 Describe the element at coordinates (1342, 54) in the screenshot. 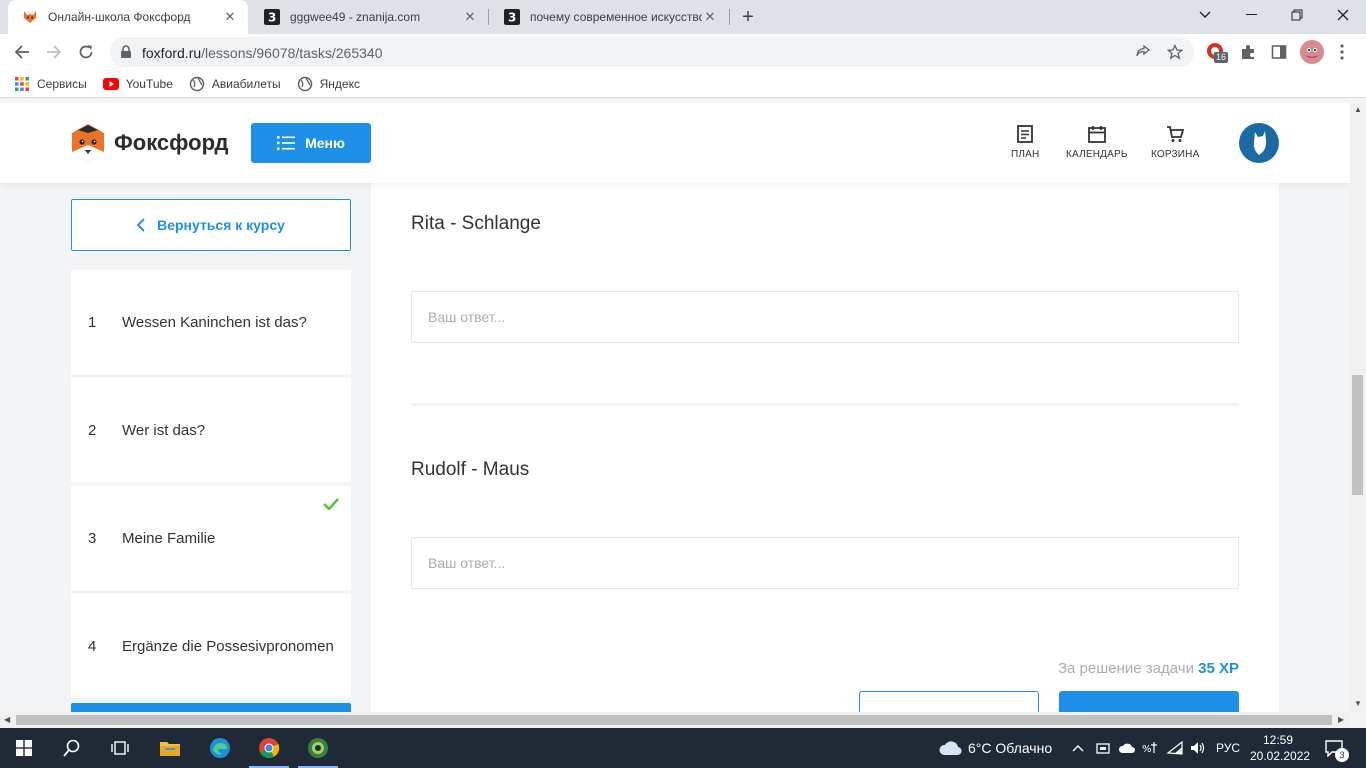

I see `kebab-menu-icon` at that location.